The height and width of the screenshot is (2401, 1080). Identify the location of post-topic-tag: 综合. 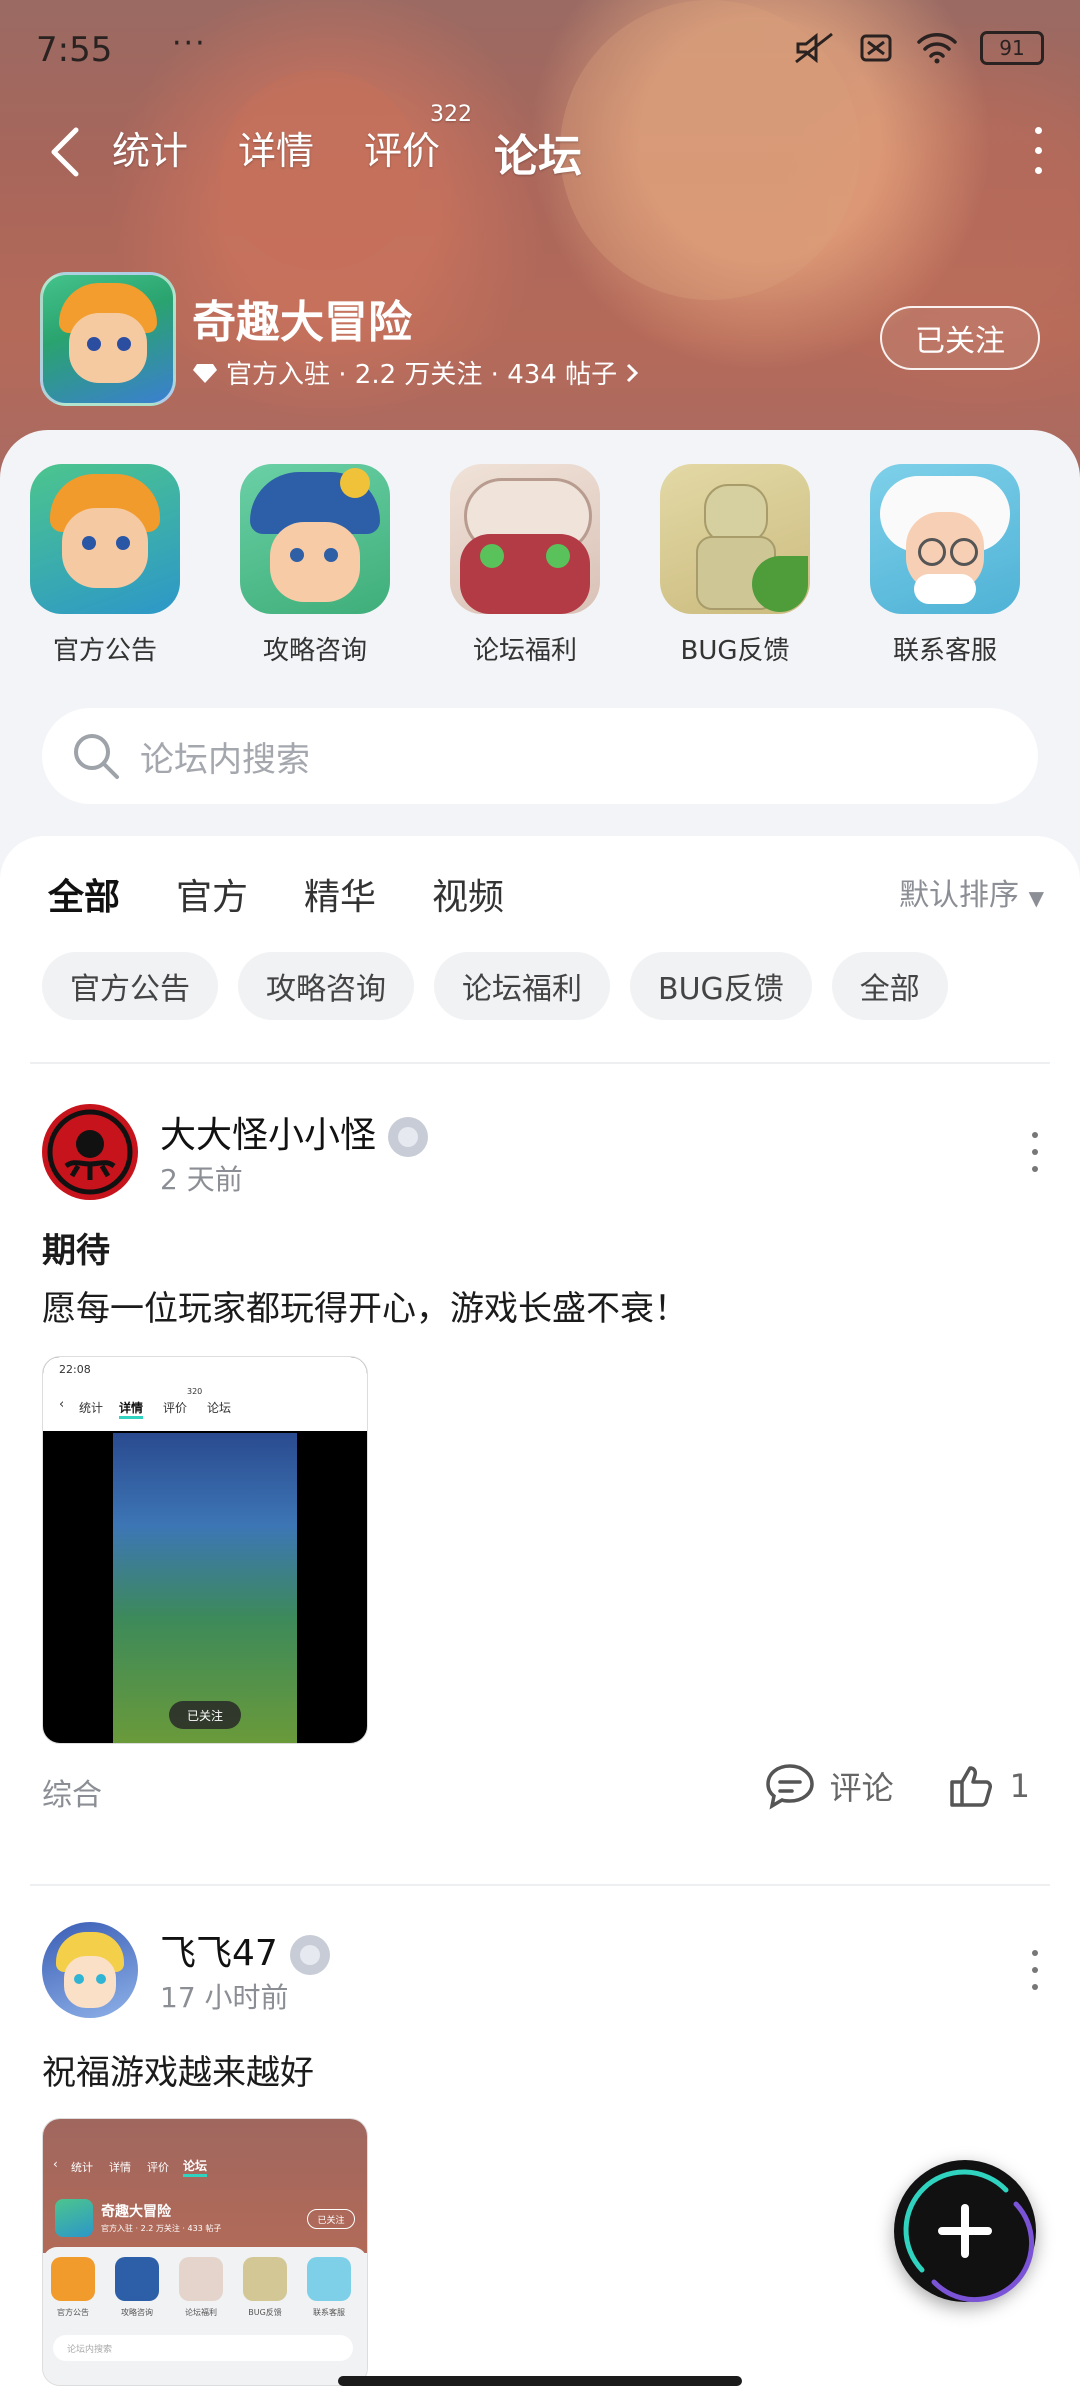
(72, 1792).